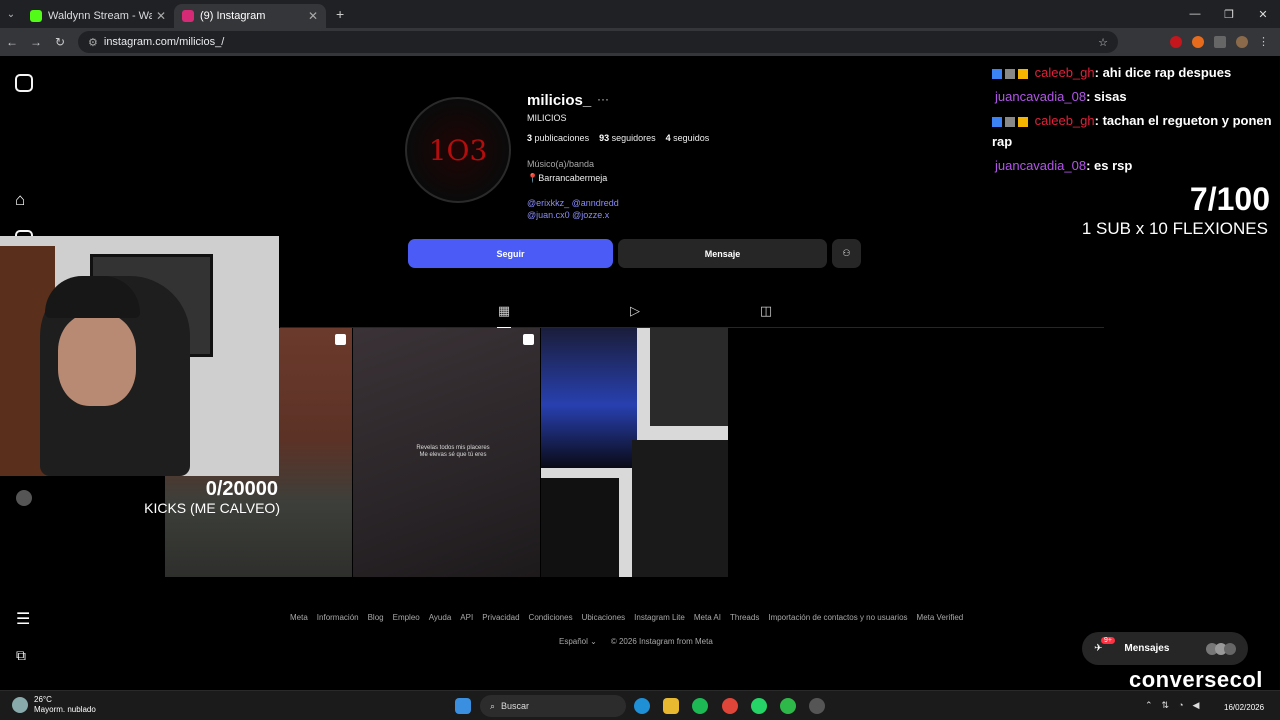 The width and height of the screenshot is (1280, 720). What do you see at coordinates (722, 253) in the screenshot?
I see `message-button: Mensaje` at bounding box center [722, 253].